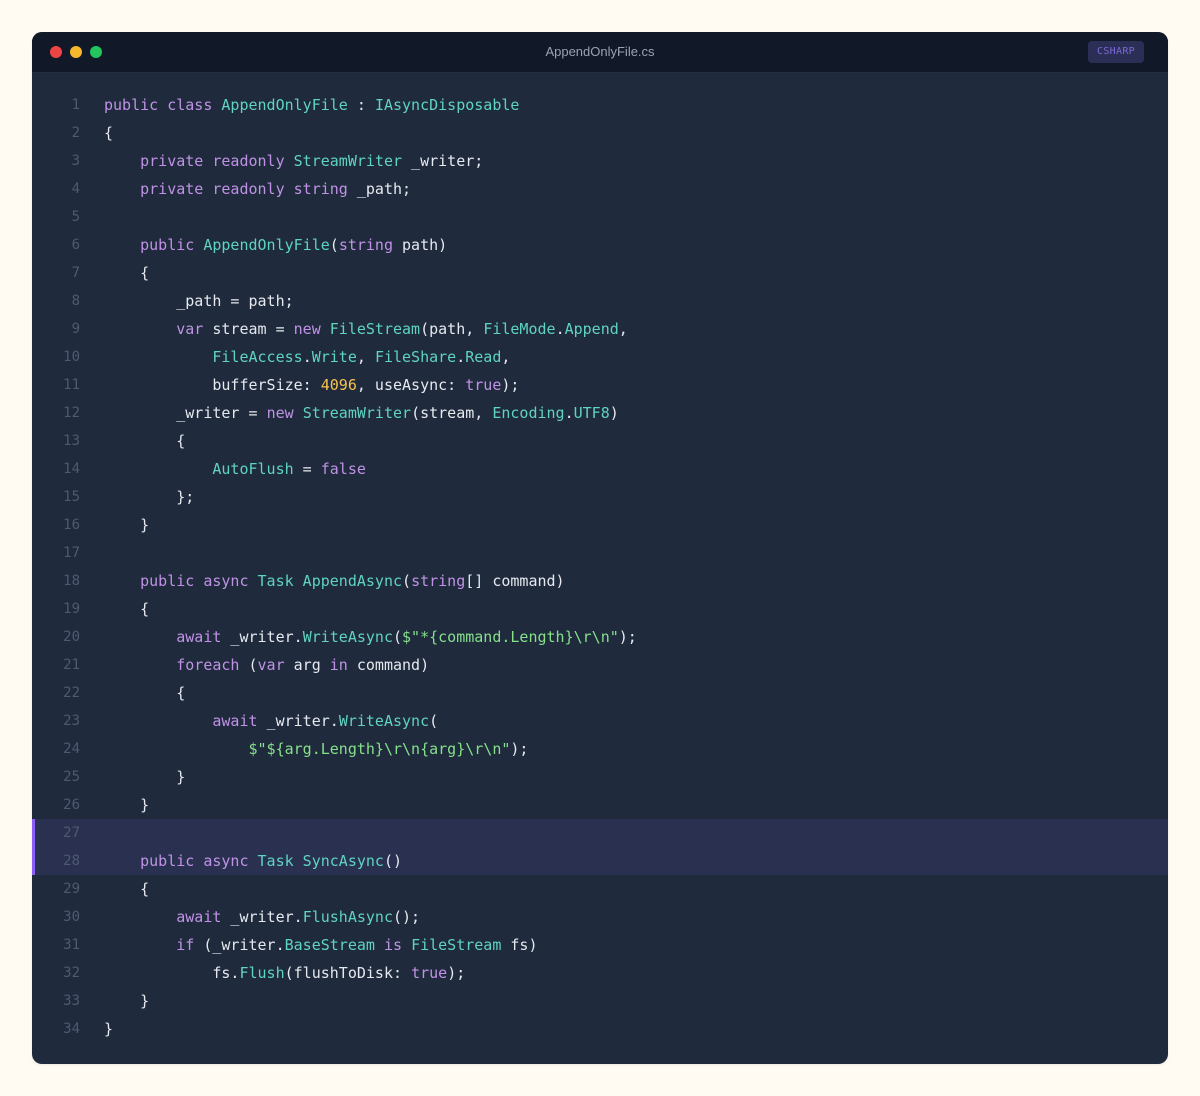 The width and height of the screenshot is (1200, 1096). What do you see at coordinates (600, 665) in the screenshot?
I see `code-line: 21 foreach (var arg in command)` at bounding box center [600, 665].